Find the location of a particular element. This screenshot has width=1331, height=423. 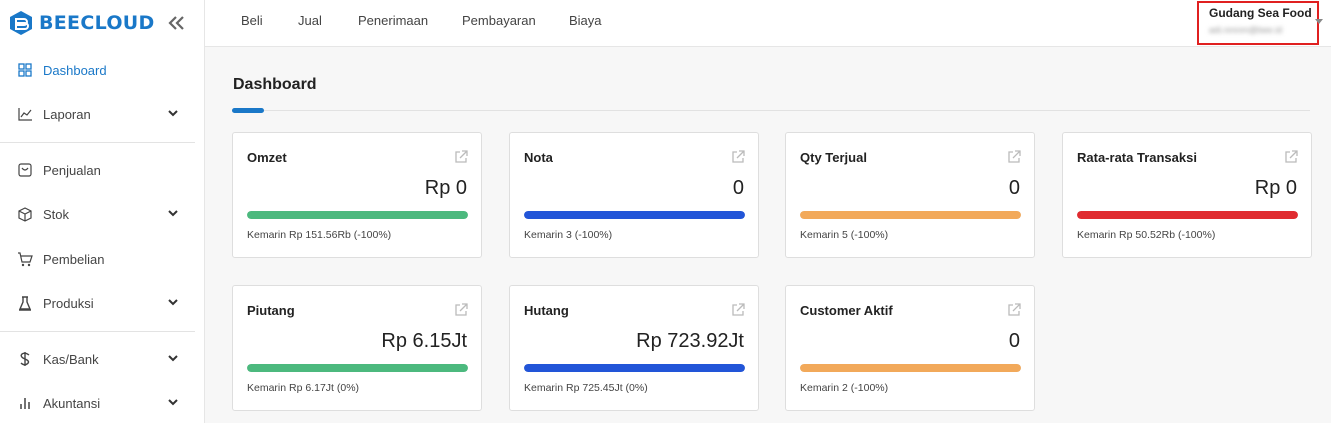

card-title: Omzet is located at coordinates (267, 157).